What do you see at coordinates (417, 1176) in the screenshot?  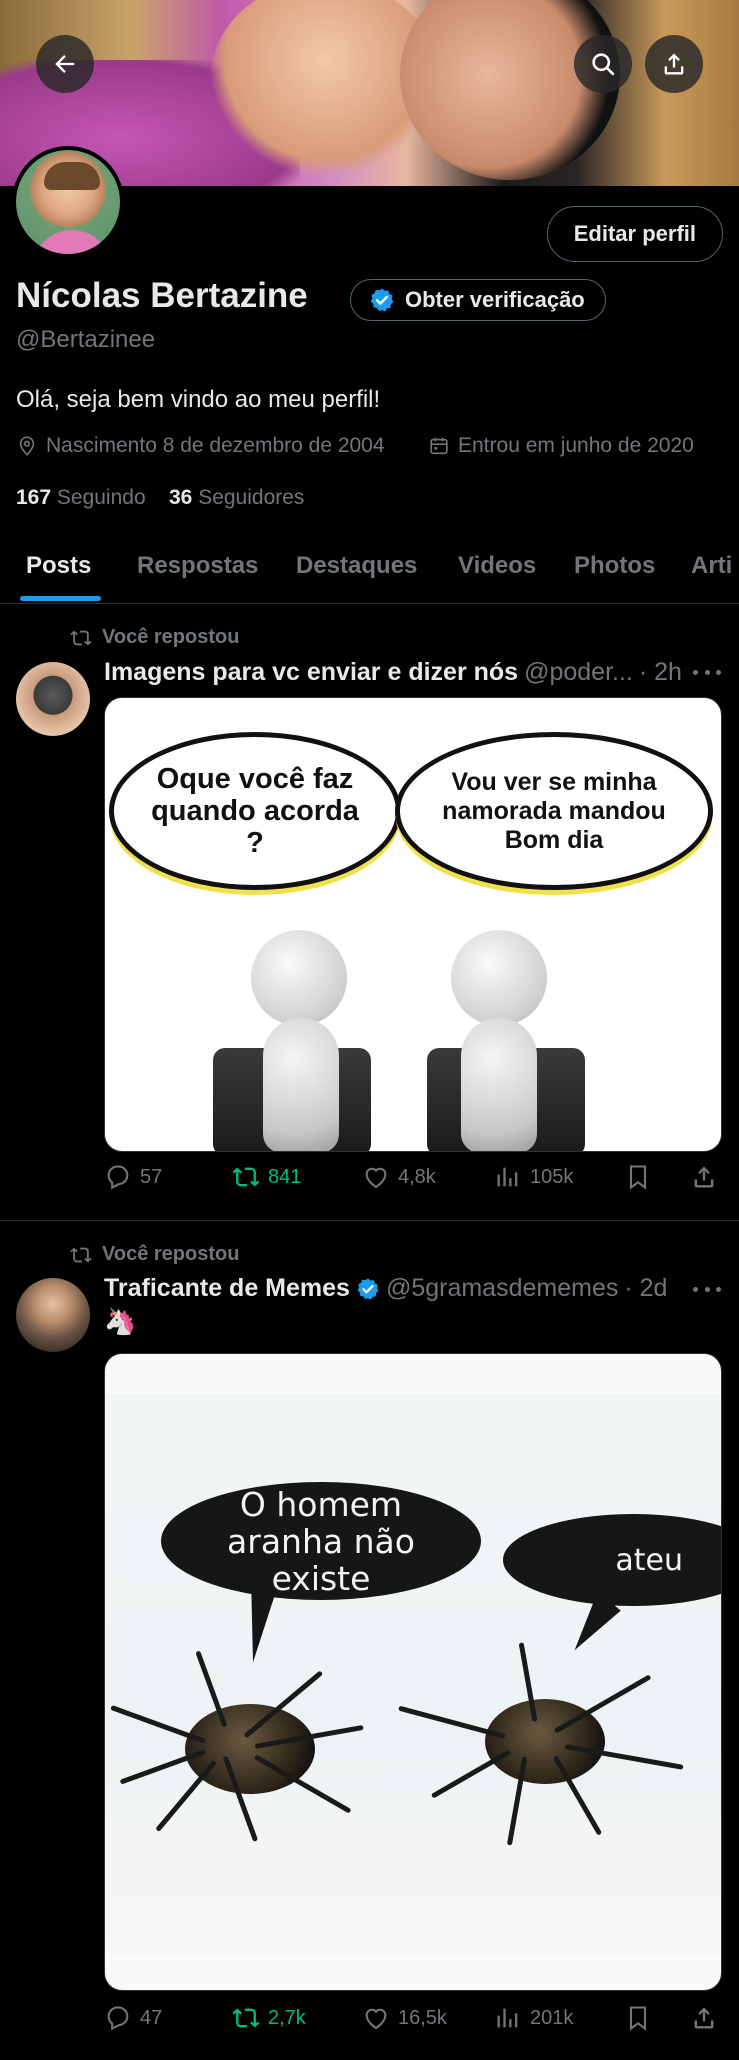 I see `like-count: 4,8k` at bounding box center [417, 1176].